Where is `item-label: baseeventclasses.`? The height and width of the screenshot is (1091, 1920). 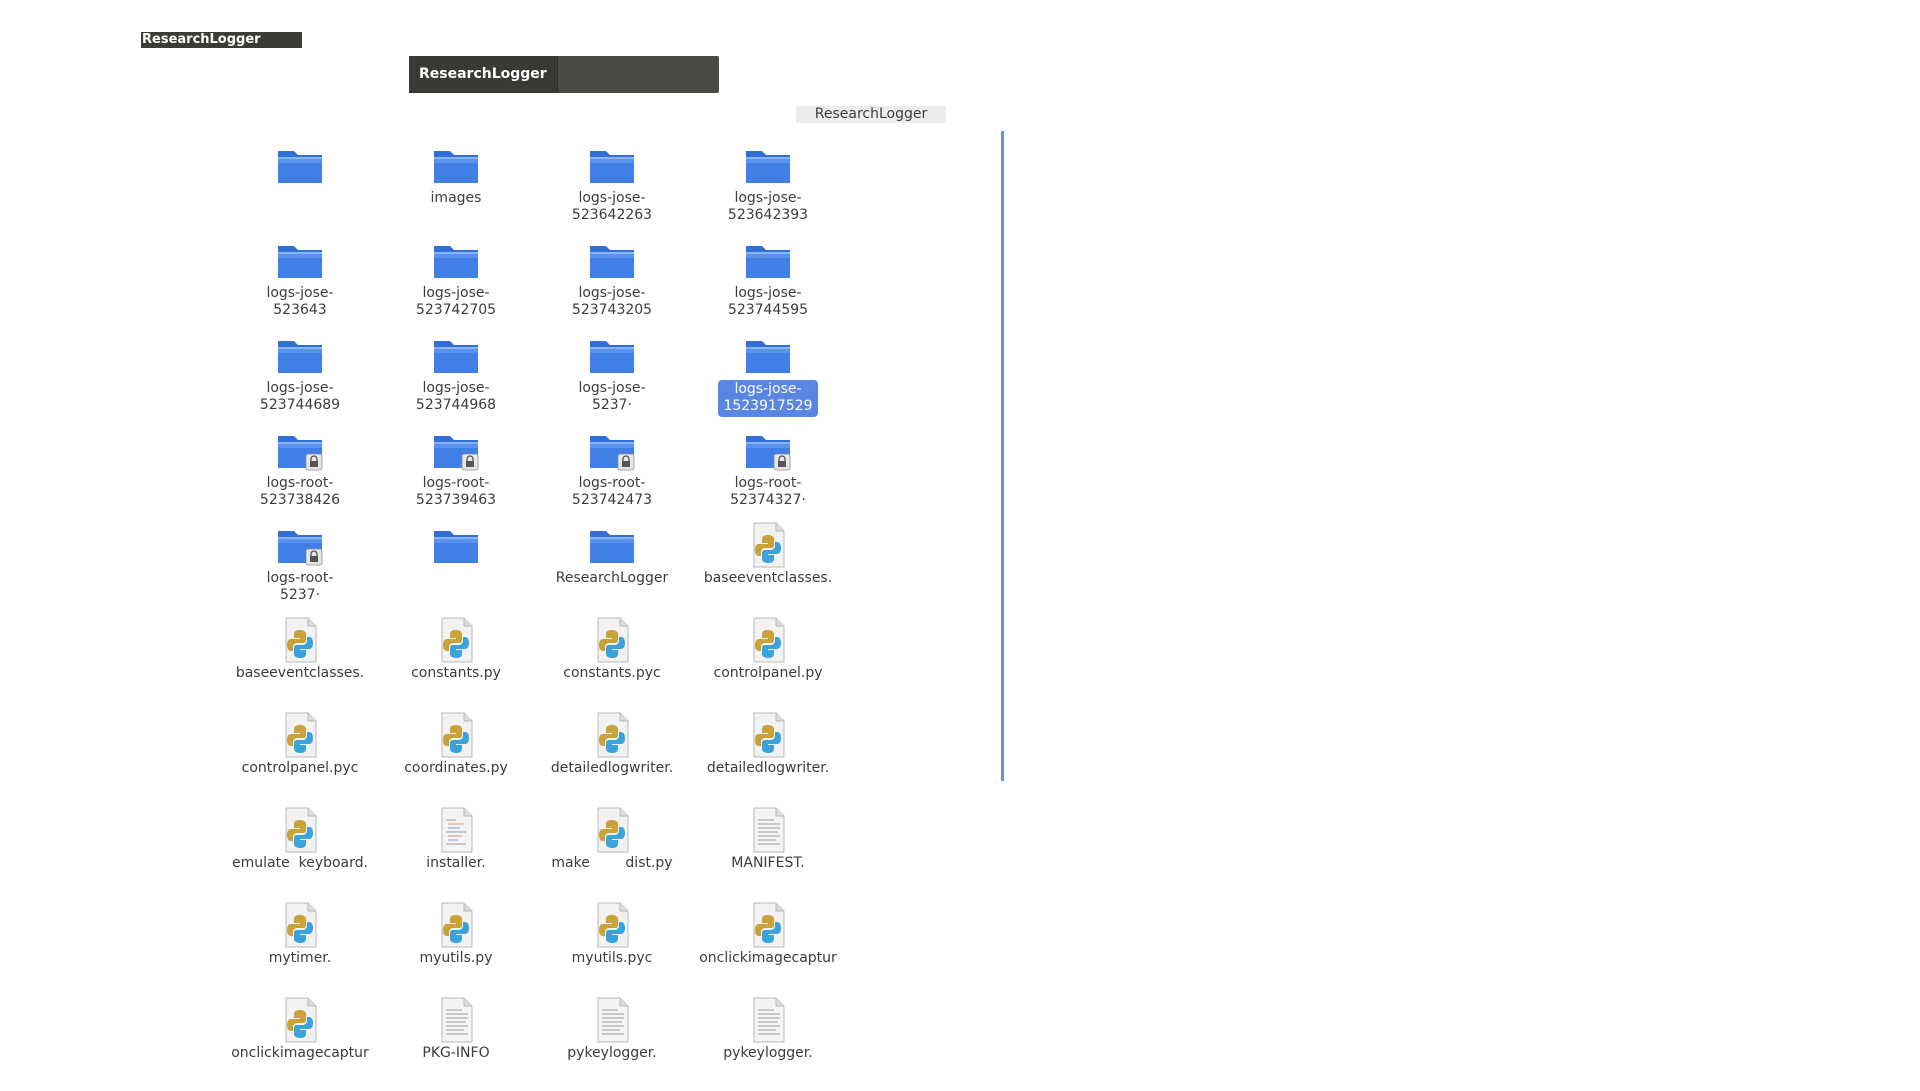
item-label: baseeventclasses. is located at coordinates (300, 673).